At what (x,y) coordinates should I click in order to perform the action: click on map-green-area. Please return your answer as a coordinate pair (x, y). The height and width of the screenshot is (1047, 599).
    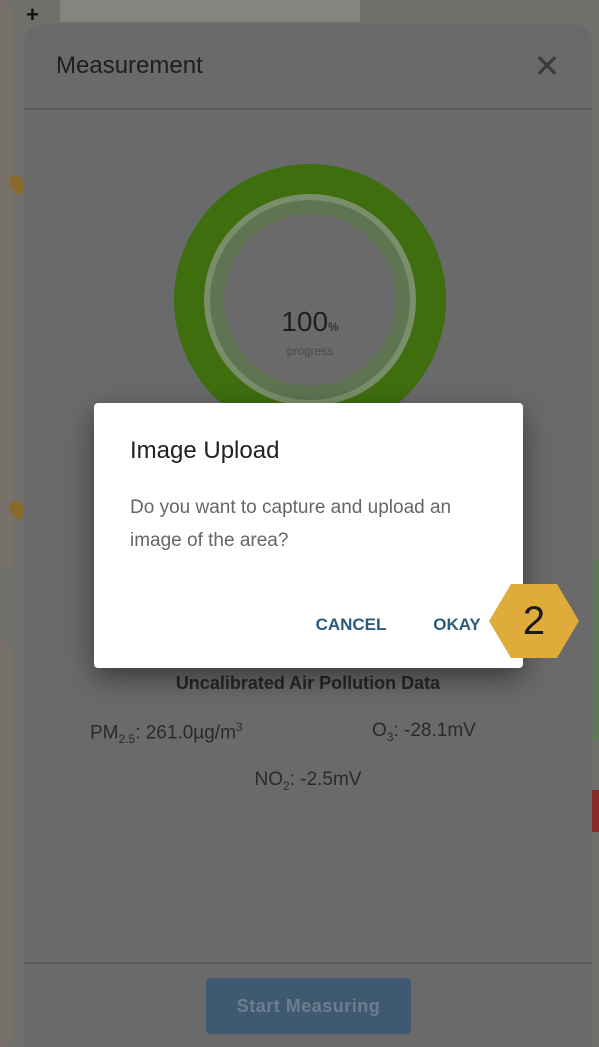
    Looking at the image, I should click on (596, 650).